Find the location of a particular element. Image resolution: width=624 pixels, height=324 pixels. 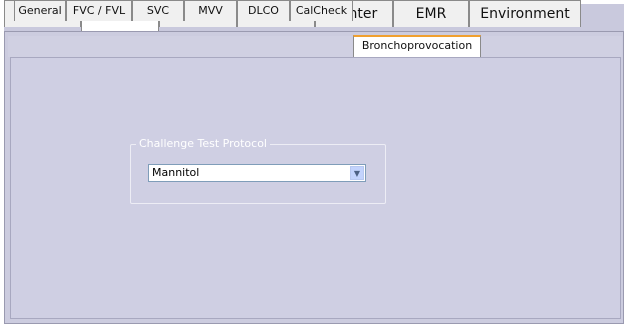

tab-emr: EMR is located at coordinates (431, 13).